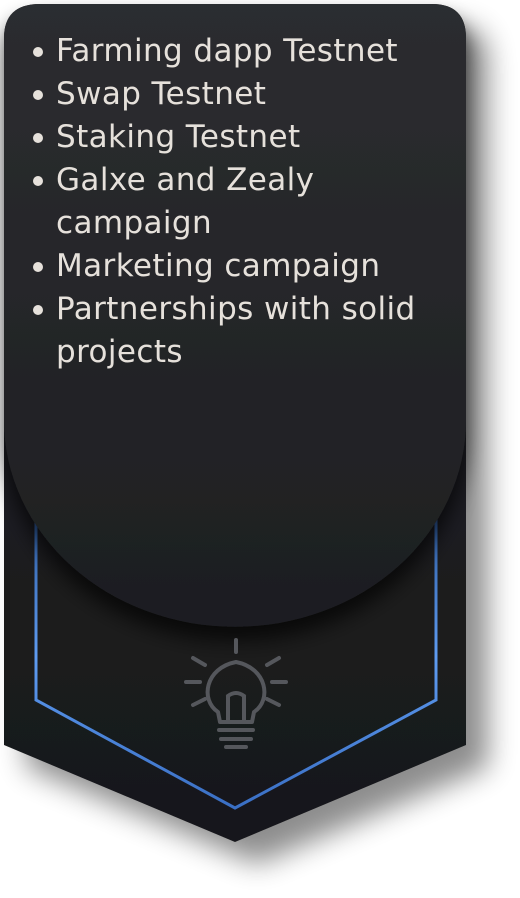  I want to click on list-item: Farming dapp Testnet, so click(245, 51).